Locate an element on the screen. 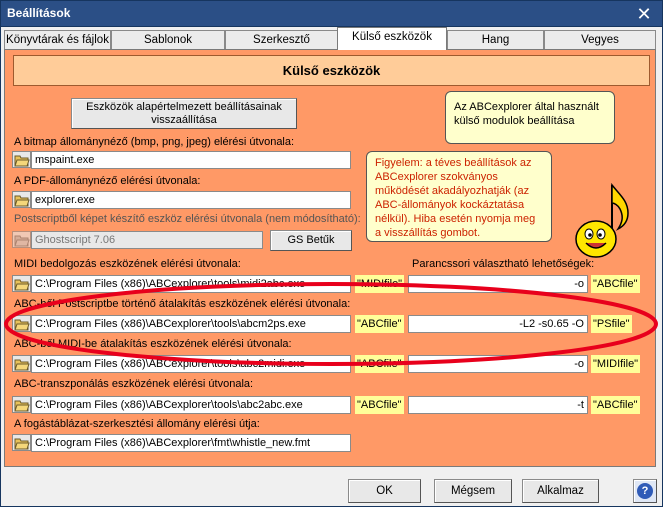  tab-label: Könyvtárak és fájlok is located at coordinates (57, 40).